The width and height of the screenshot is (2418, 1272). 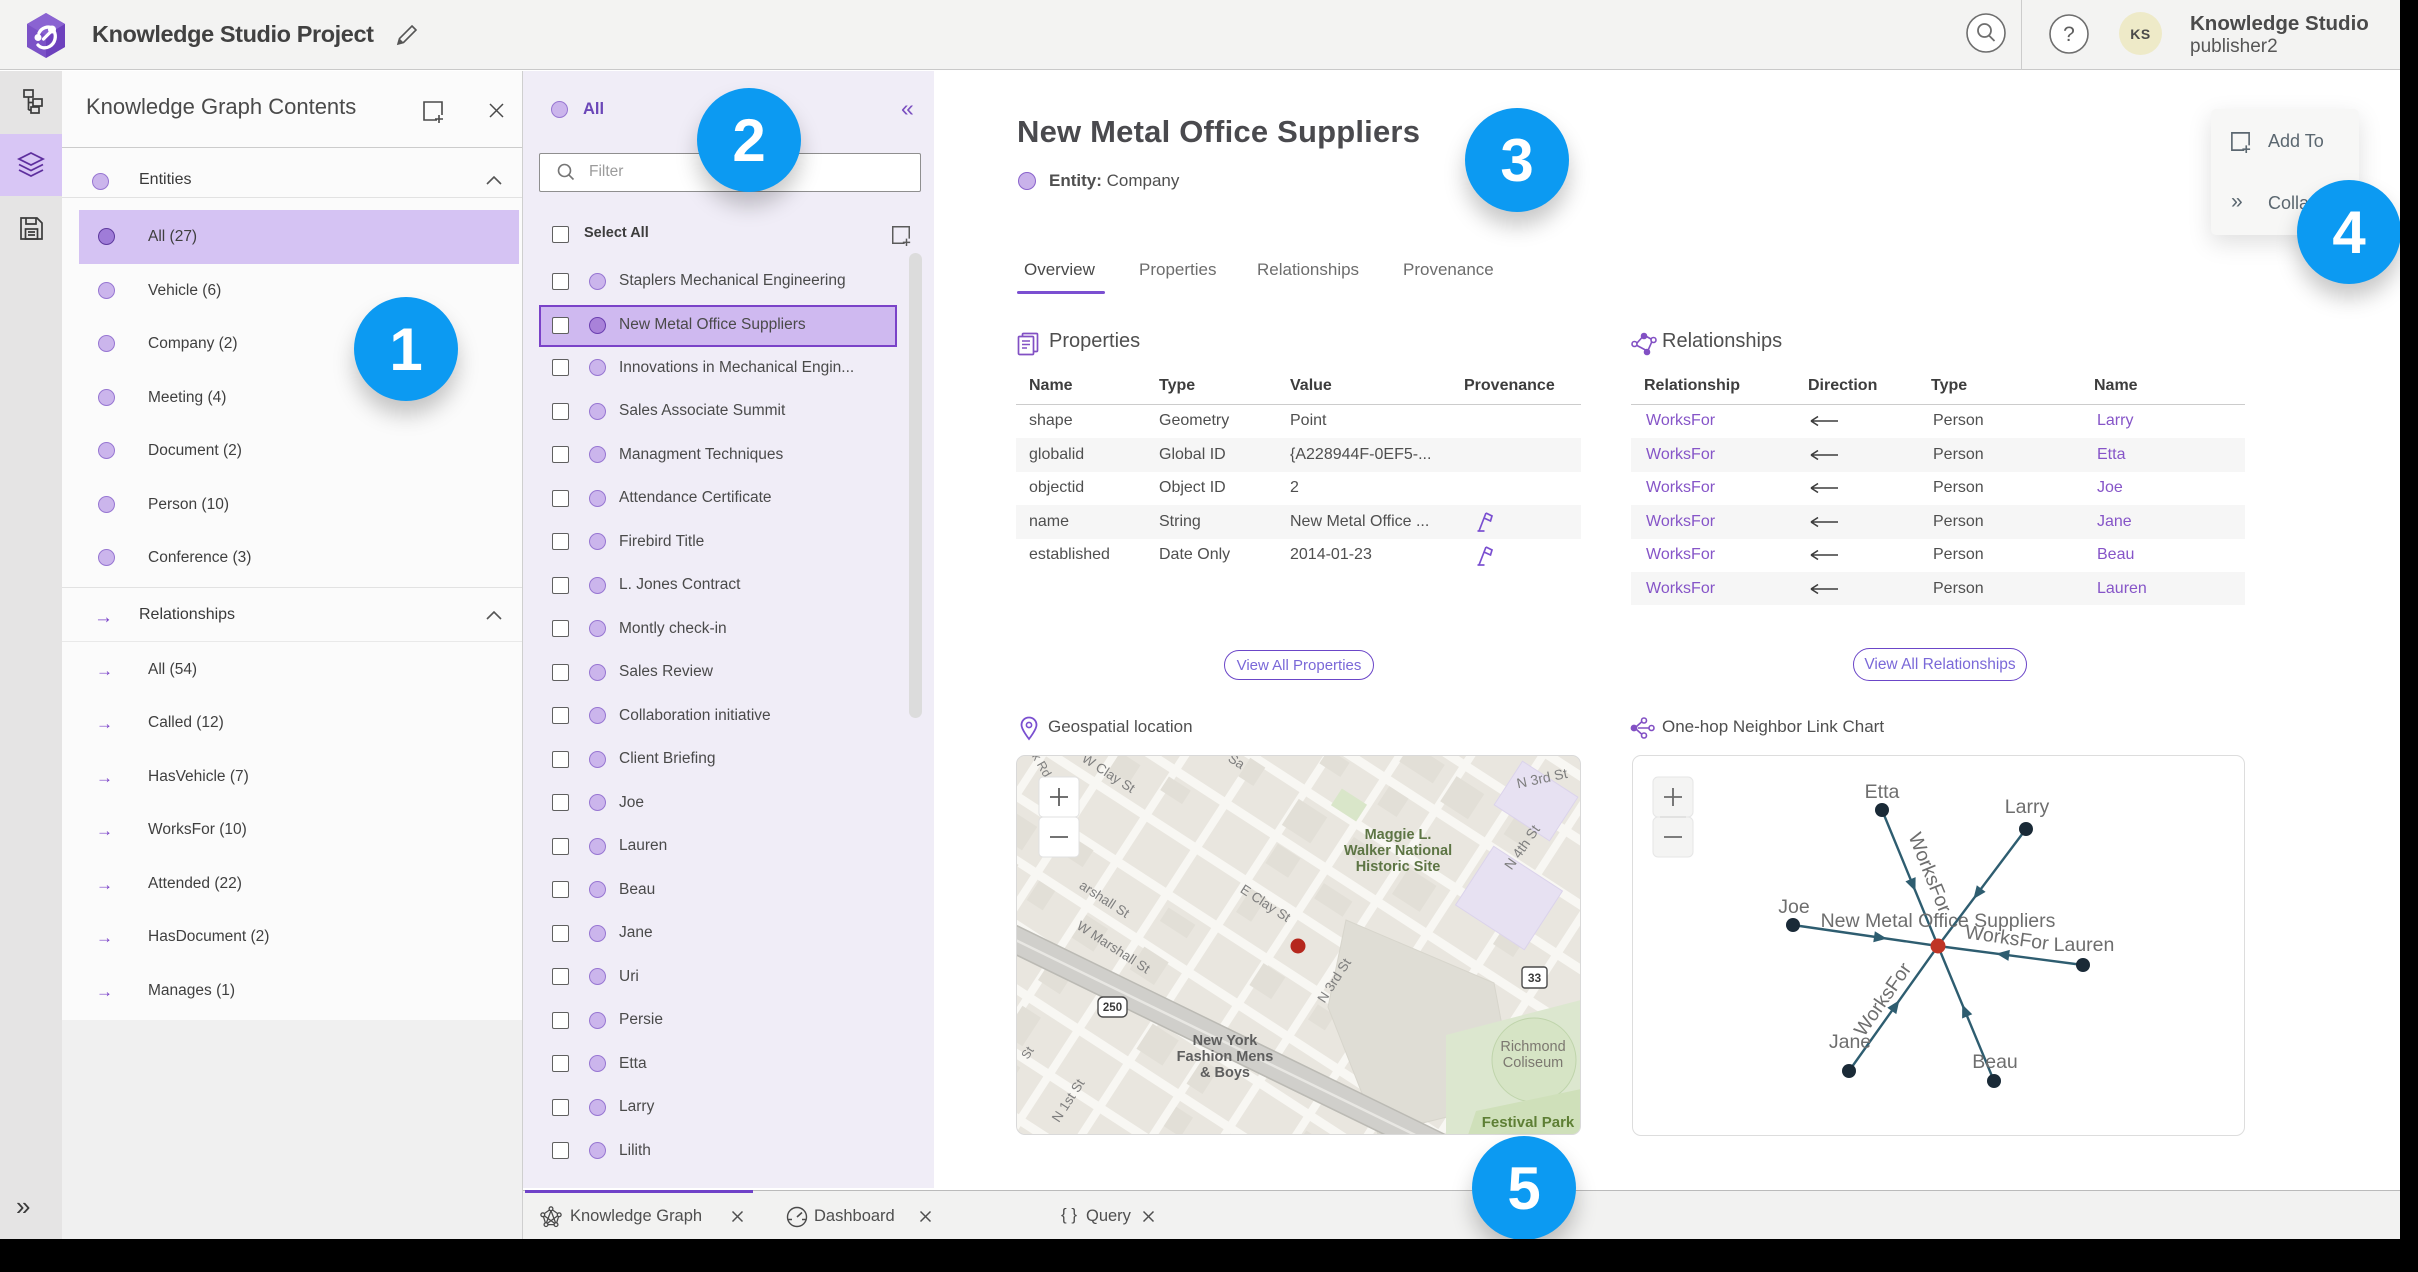 I want to click on svg-text: Walker National, so click(x=1398, y=851).